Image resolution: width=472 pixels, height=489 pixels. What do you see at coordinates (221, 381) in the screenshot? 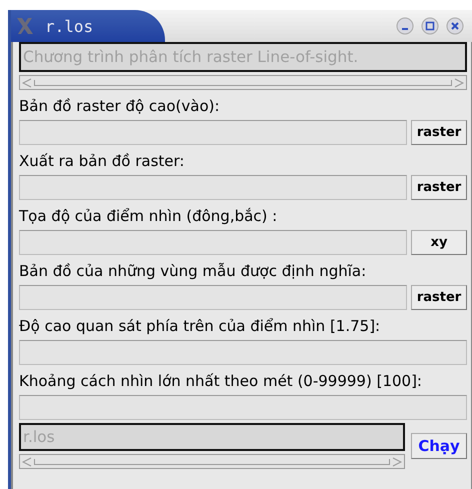
I see `field-label: Khoảng cách nhìn lớn nhất theo mét (0-99999) [100]:` at bounding box center [221, 381].